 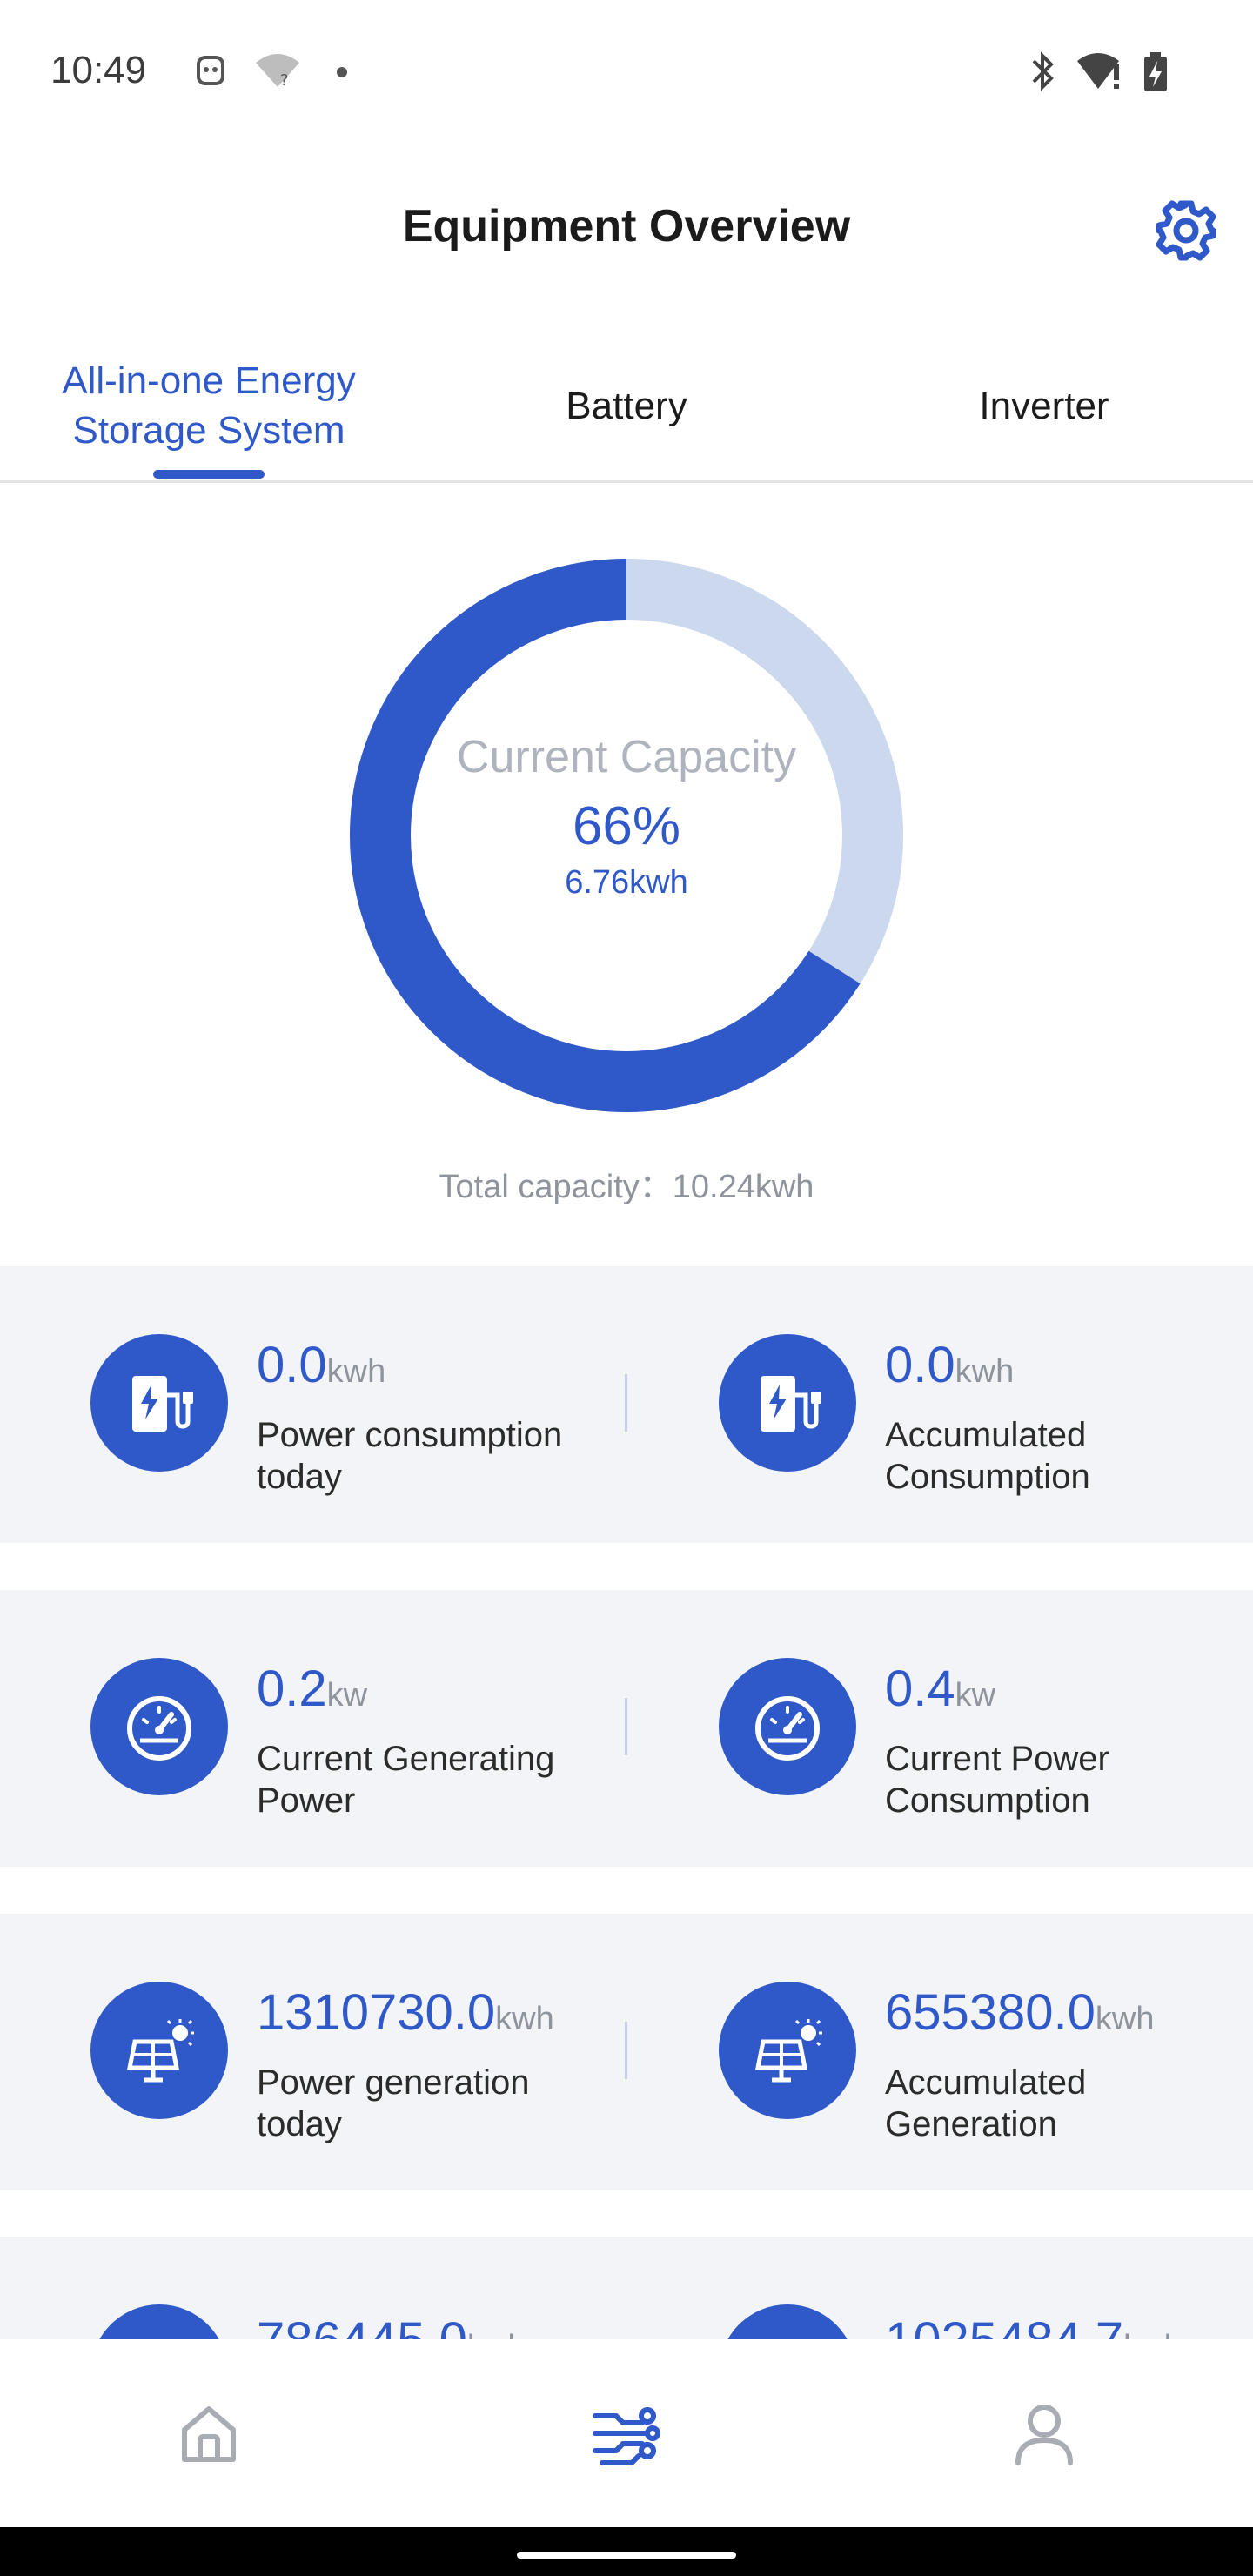 What do you see at coordinates (342, 74) in the screenshot?
I see `dot-icon` at bounding box center [342, 74].